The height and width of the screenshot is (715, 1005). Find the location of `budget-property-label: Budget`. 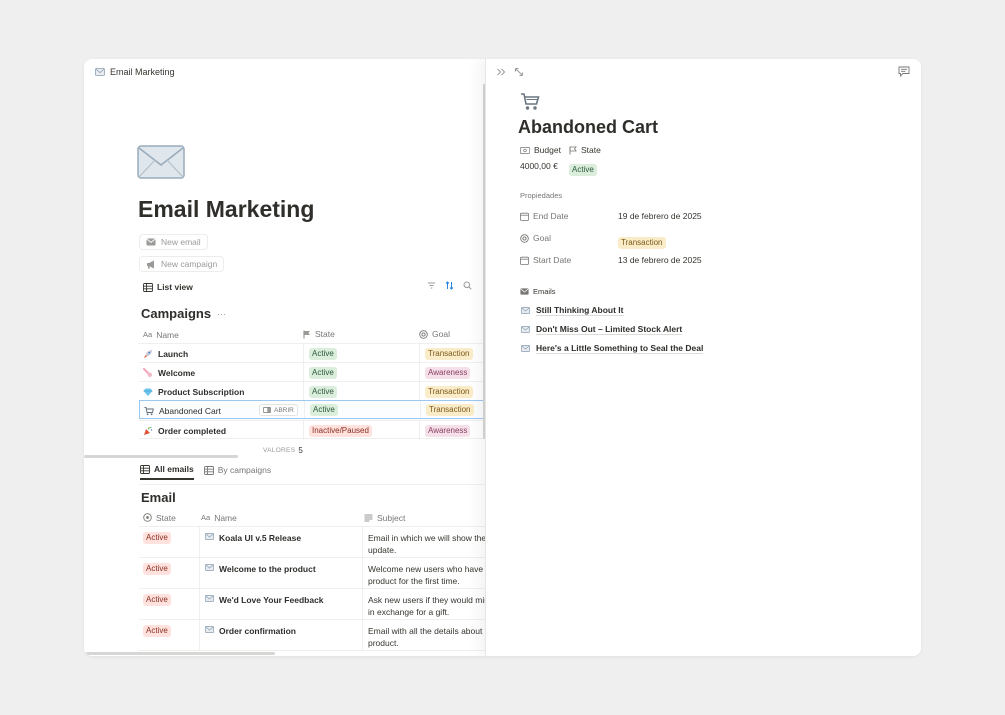

budget-property-label: Budget is located at coordinates (540, 150).